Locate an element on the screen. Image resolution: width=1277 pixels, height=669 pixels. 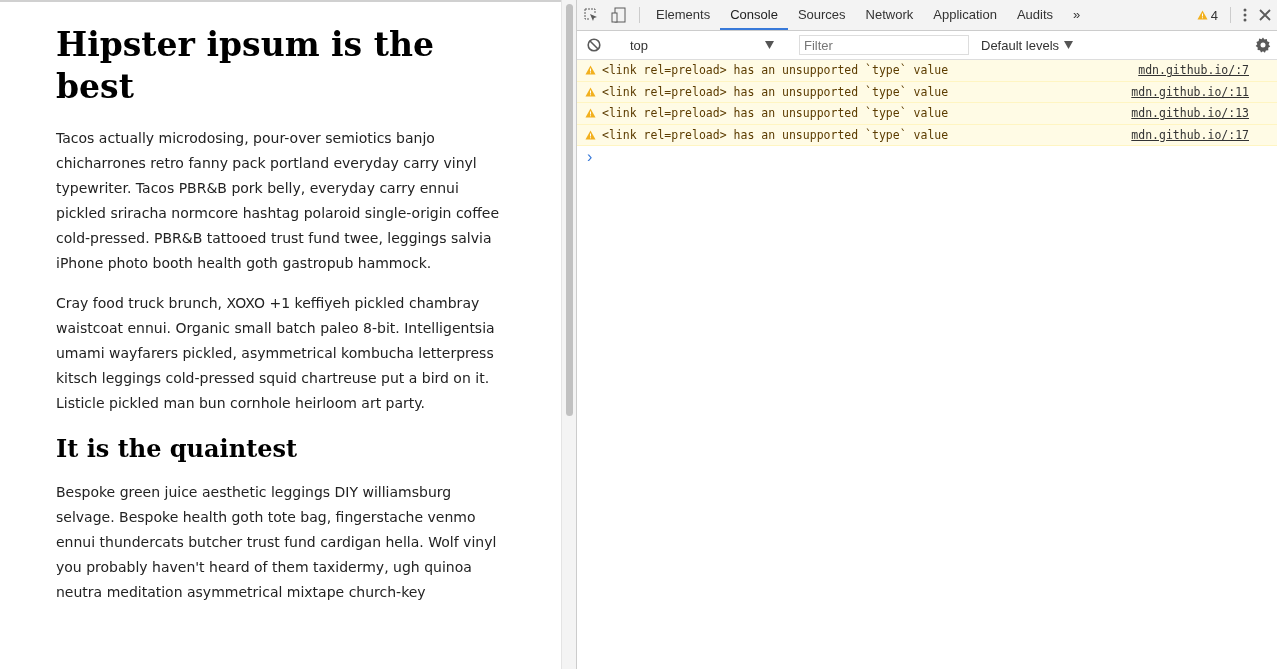
devtools-tab: Application is located at coordinates (965, 15).